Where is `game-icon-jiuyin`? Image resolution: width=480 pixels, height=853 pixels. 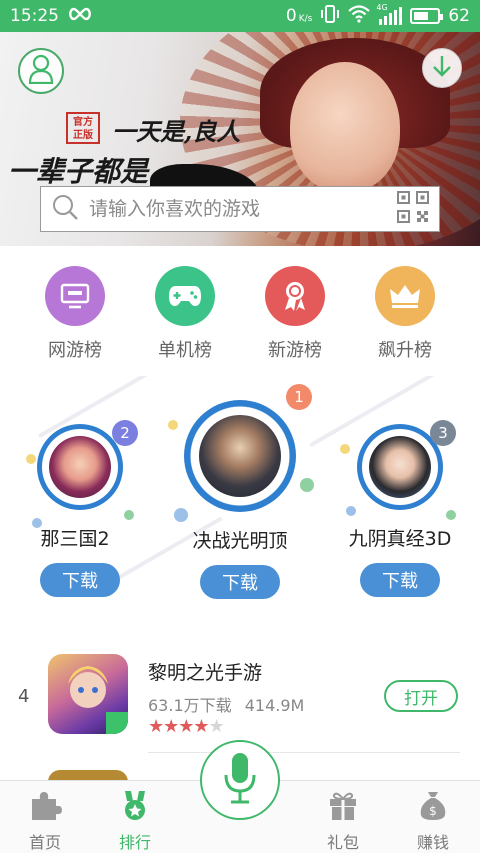
game-icon-jiuyin is located at coordinates (400, 467).